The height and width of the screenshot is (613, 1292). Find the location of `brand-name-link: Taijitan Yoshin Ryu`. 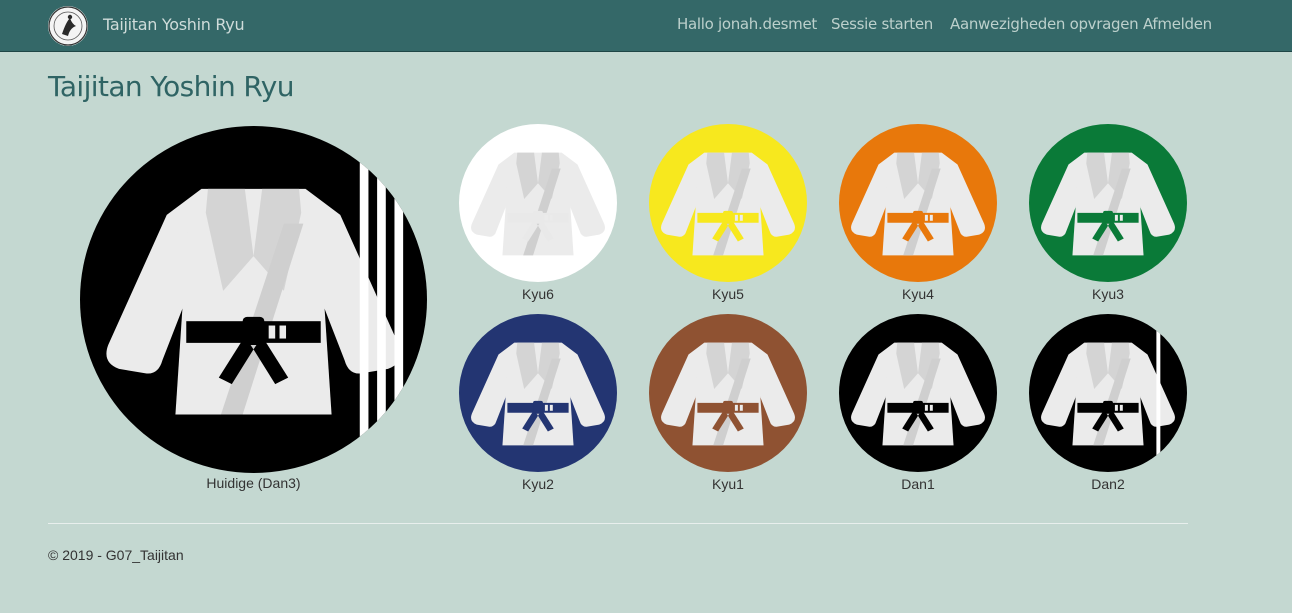

brand-name-link: Taijitan Yoshin Ryu is located at coordinates (174, 24).